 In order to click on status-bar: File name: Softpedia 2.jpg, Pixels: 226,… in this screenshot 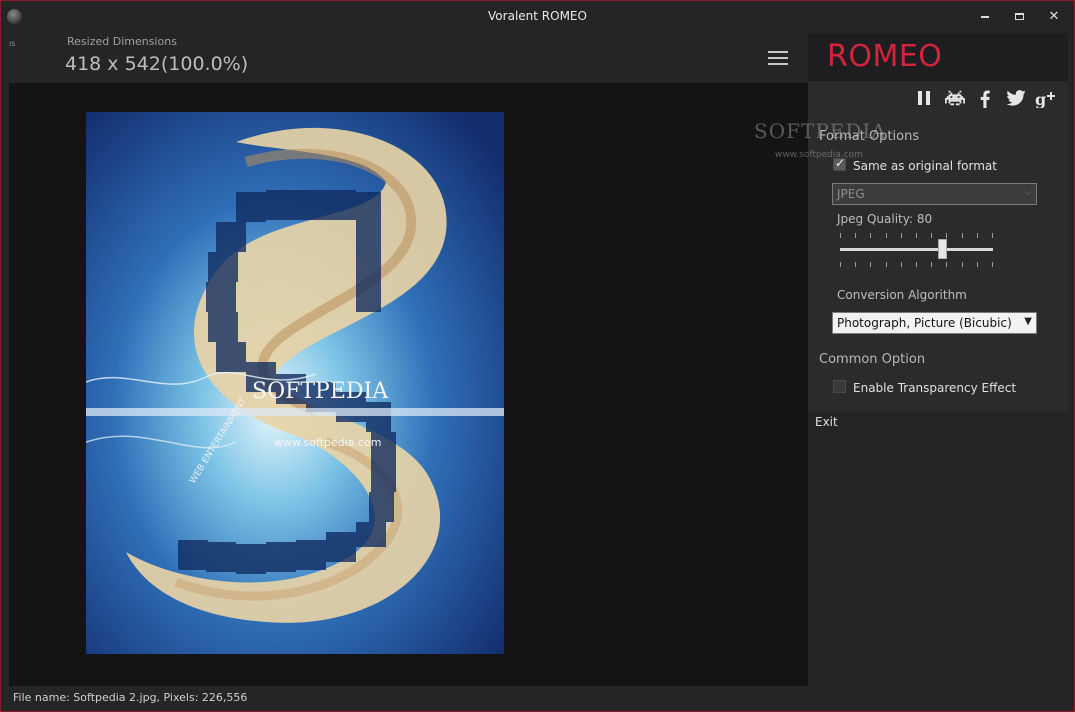, I will do `click(537, 699)`.